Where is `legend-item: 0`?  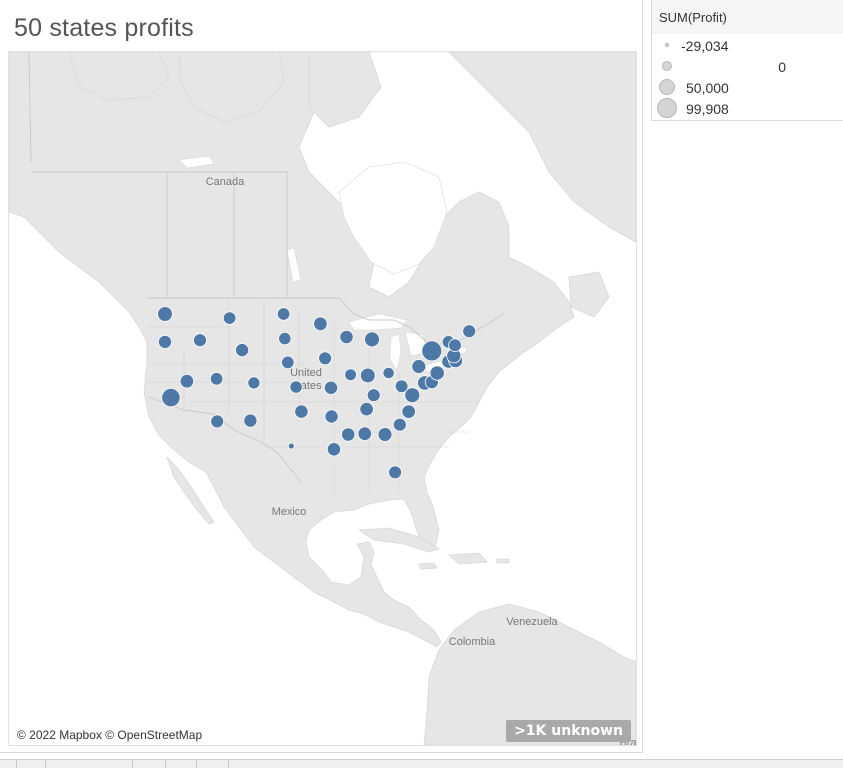 legend-item: 0 is located at coordinates (747, 67).